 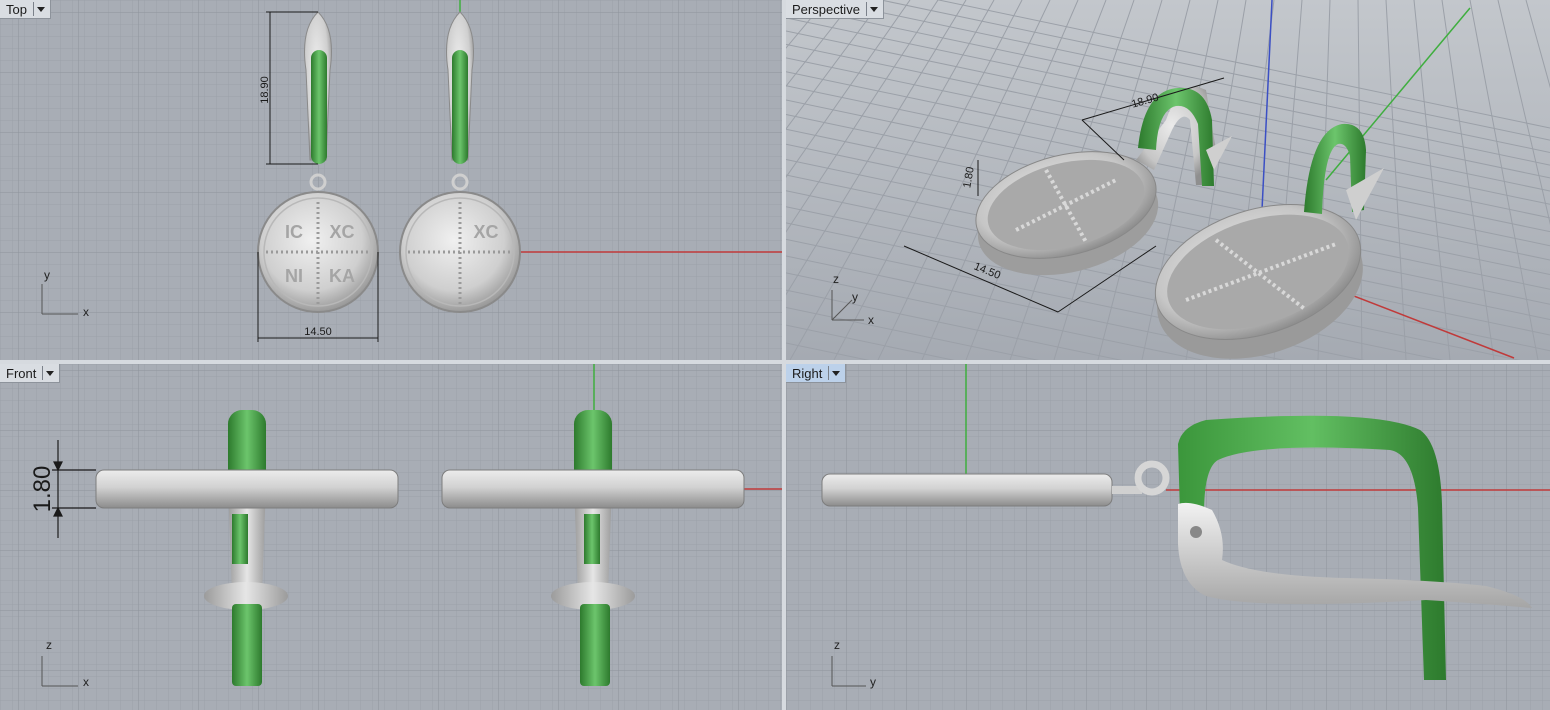 I want to click on dim-label-width: 14.50, so click(x=318, y=332).